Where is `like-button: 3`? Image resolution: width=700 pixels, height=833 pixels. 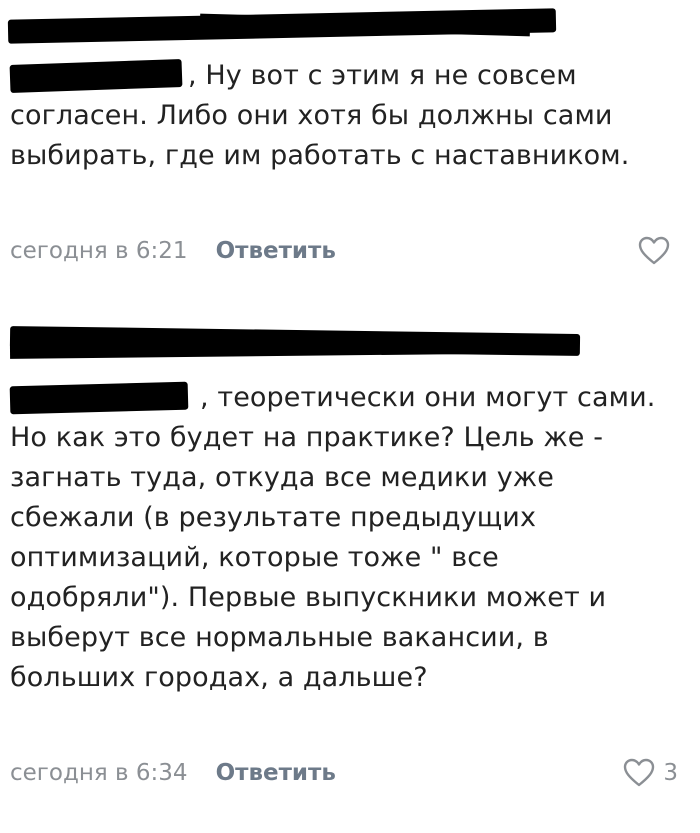
like-button: 3 is located at coordinates (650, 773).